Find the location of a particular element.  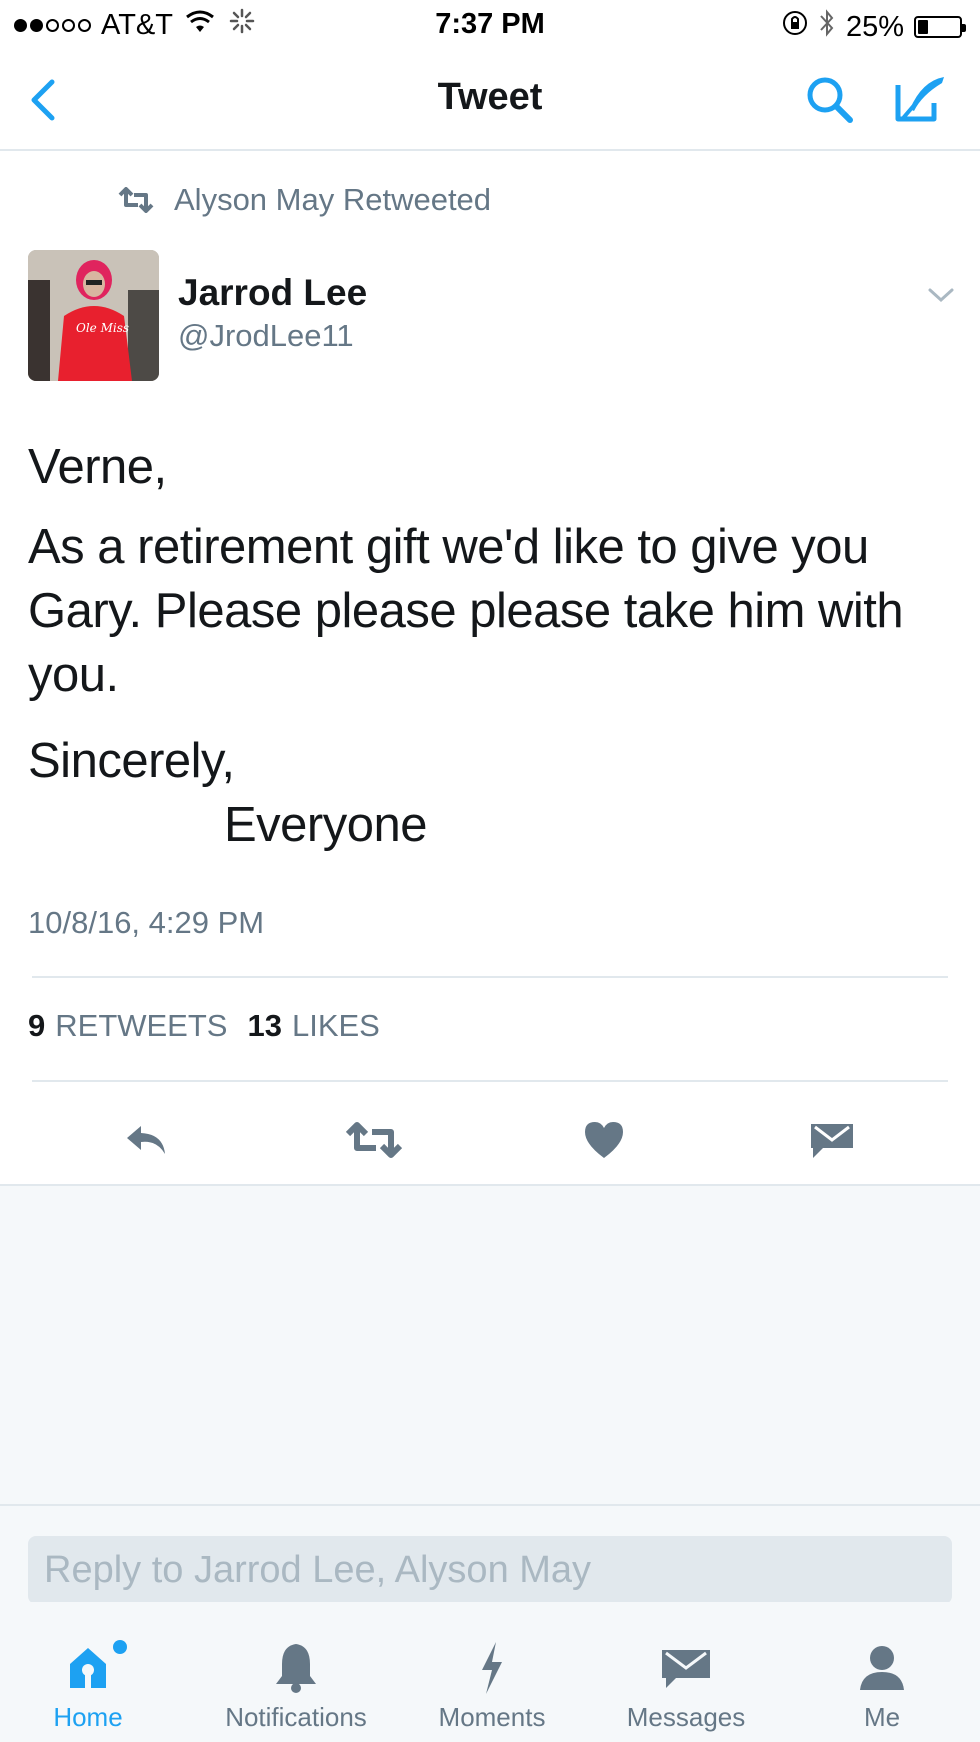

tweet-line-closing: Sincerely, is located at coordinates (131, 761).